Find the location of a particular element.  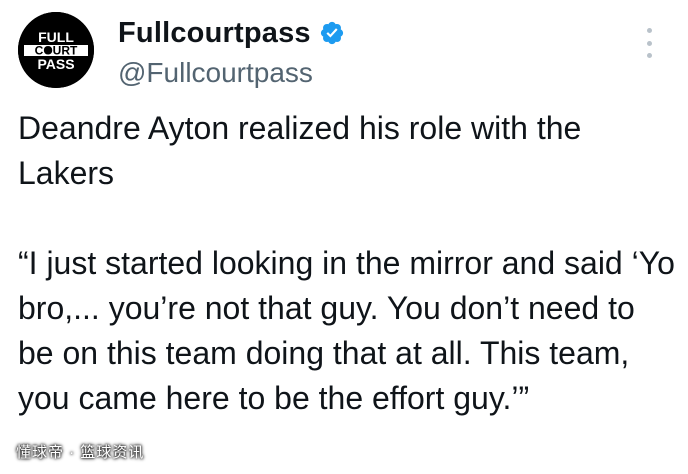

avatar-text-pass: PASS is located at coordinates (55, 64).